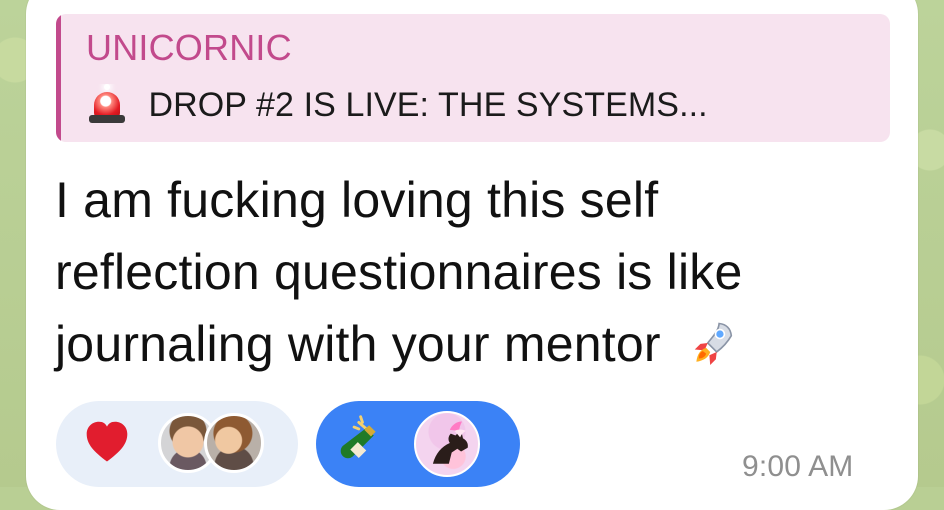 Image resolution: width=944 pixels, height=510 pixels. I want to click on reaction-champagne, so click(418, 444).